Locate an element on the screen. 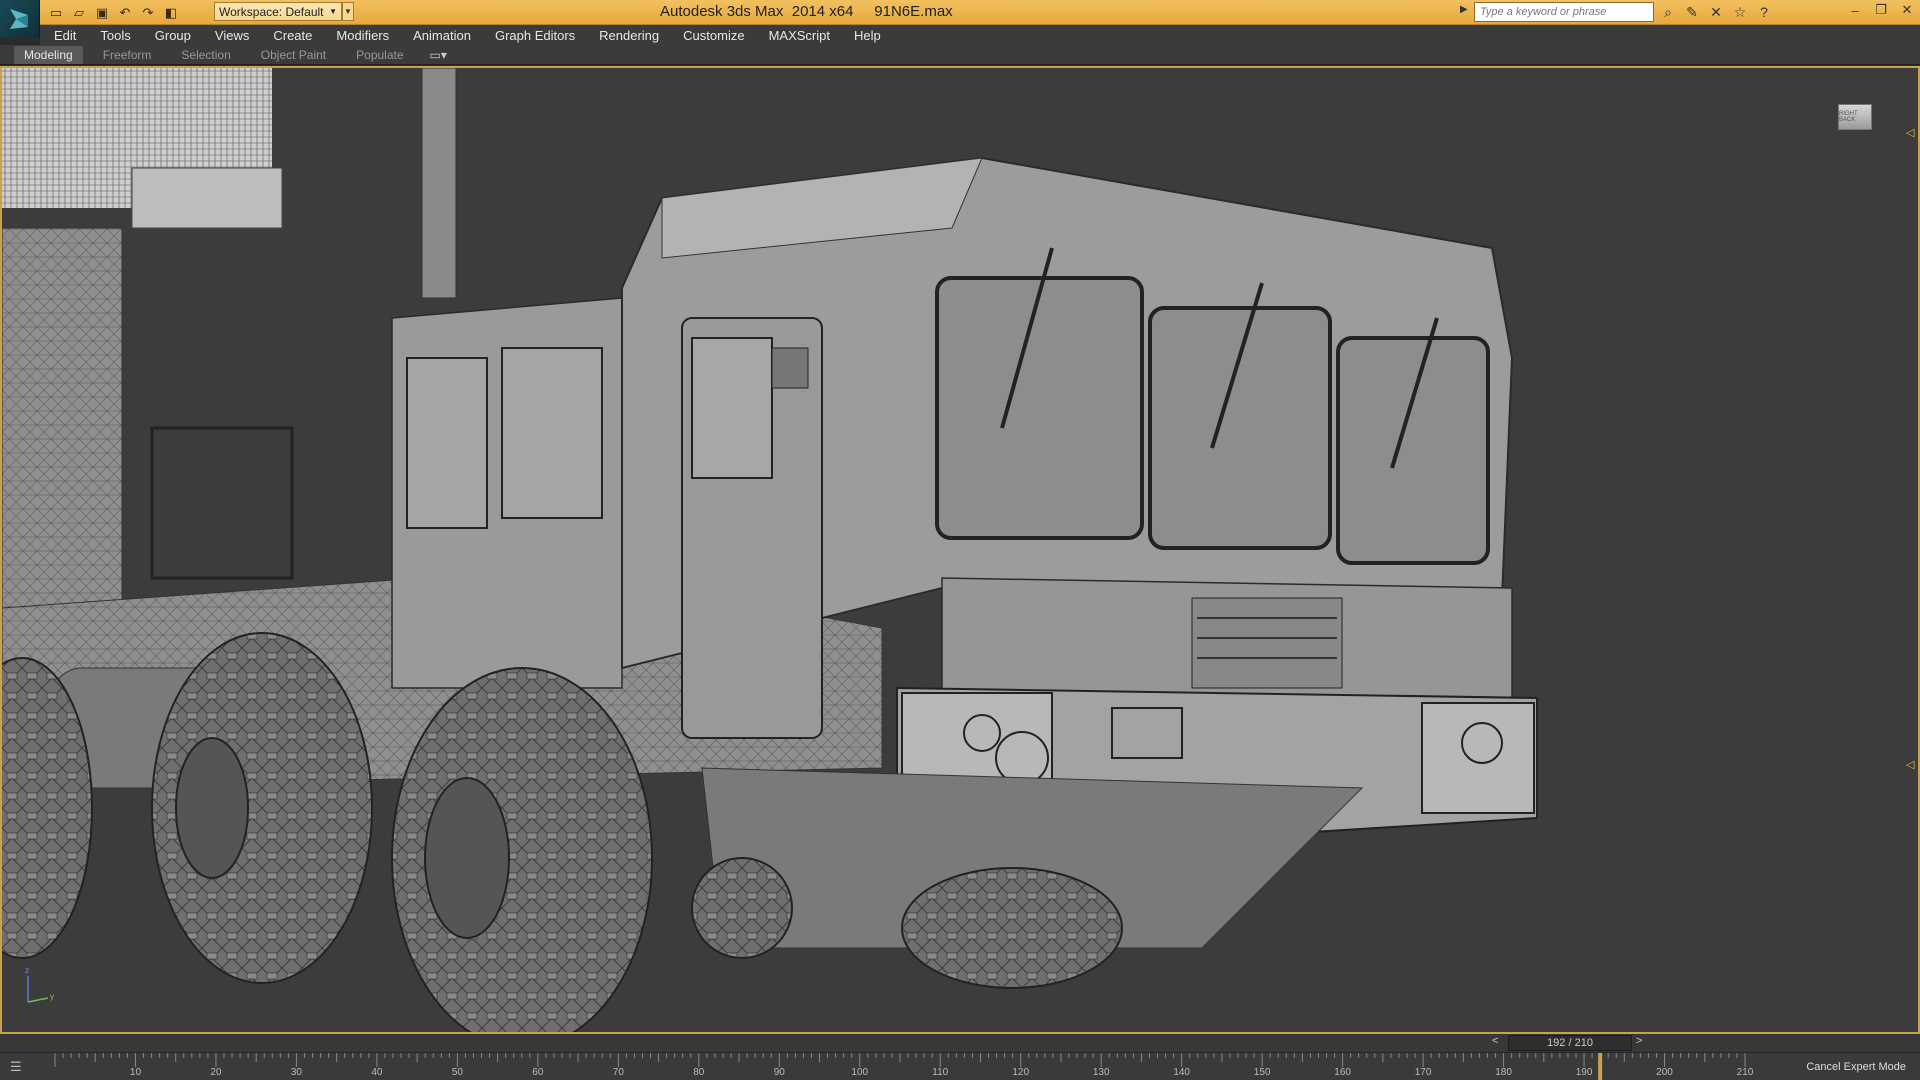 Image resolution: width=1920 pixels, height=1080 pixels. windshield-right is located at coordinates (1413, 450).